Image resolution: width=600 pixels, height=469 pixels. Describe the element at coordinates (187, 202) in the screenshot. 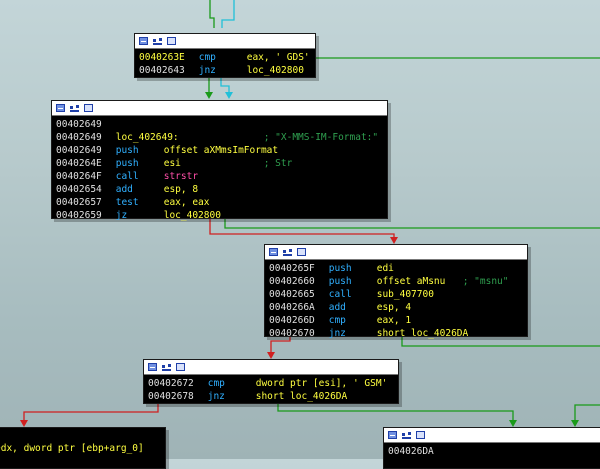

I see `operand: eax, eax` at that location.